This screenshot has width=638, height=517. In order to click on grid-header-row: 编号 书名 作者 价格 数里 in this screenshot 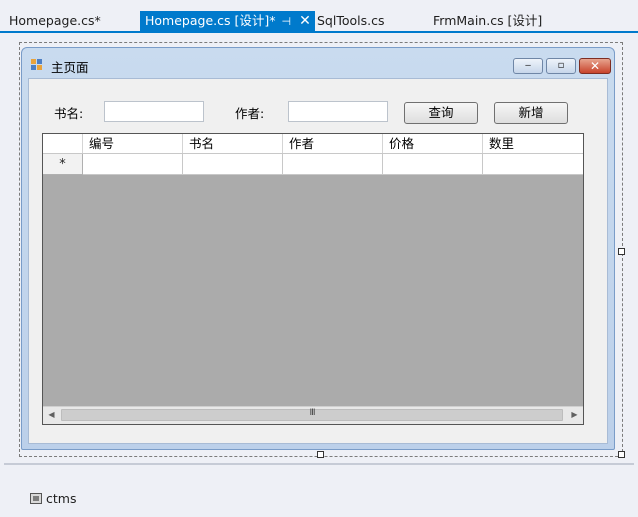, I will do `click(313, 144)`.